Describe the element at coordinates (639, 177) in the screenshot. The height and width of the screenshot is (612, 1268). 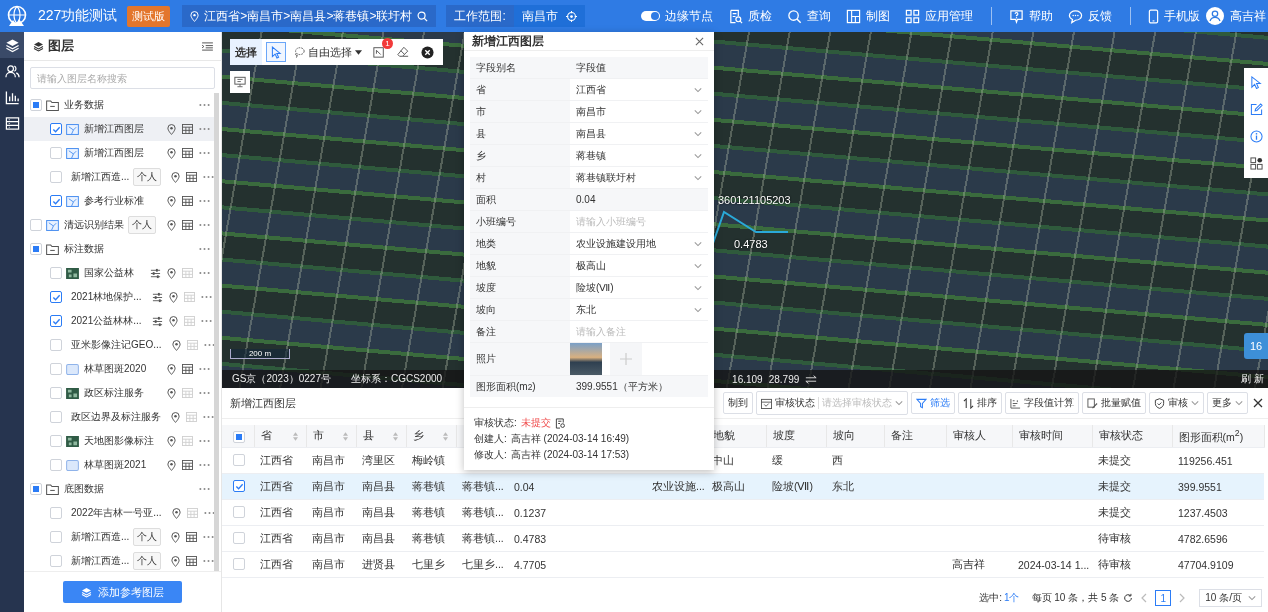
I see `field-dropdown: 蒋巷镇联圩村` at that location.